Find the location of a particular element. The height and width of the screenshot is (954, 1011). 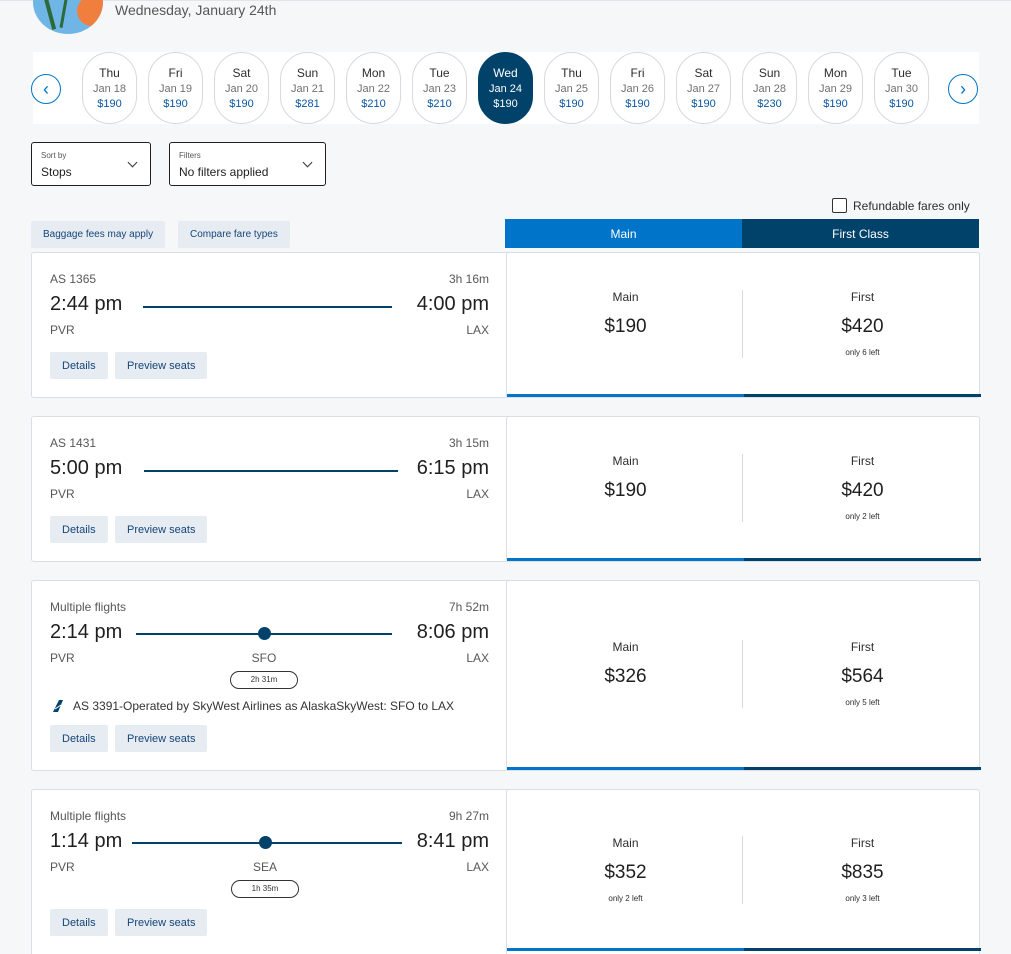

day-date: Jan 19 is located at coordinates (175, 89).